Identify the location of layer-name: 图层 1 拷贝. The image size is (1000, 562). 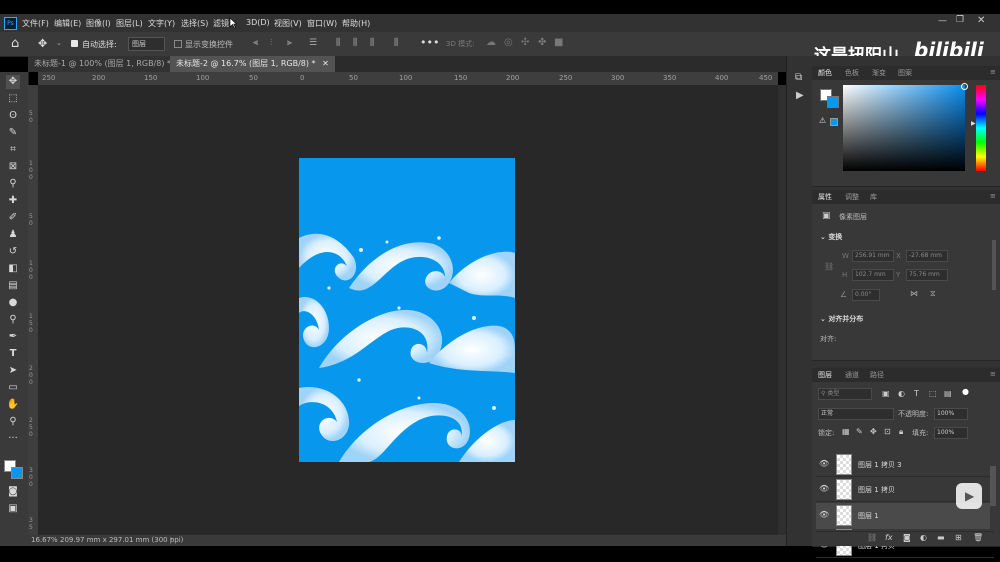
(876, 490).